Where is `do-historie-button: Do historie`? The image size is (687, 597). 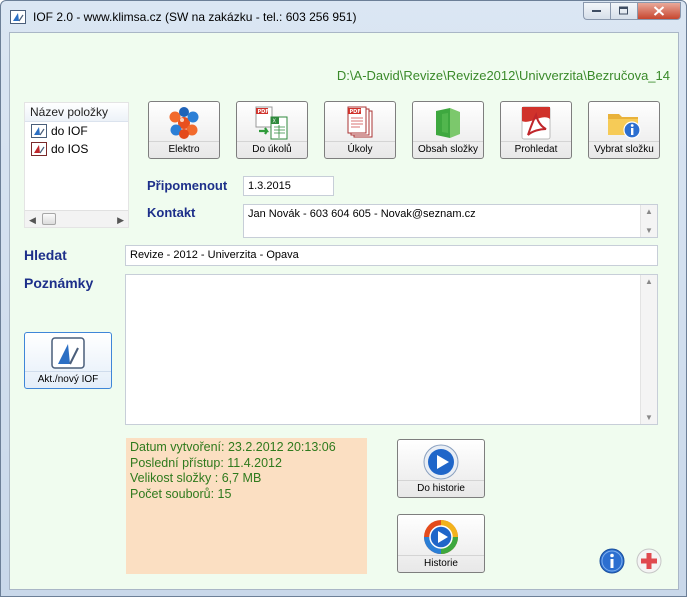
do-historie-button: Do historie is located at coordinates (441, 468).